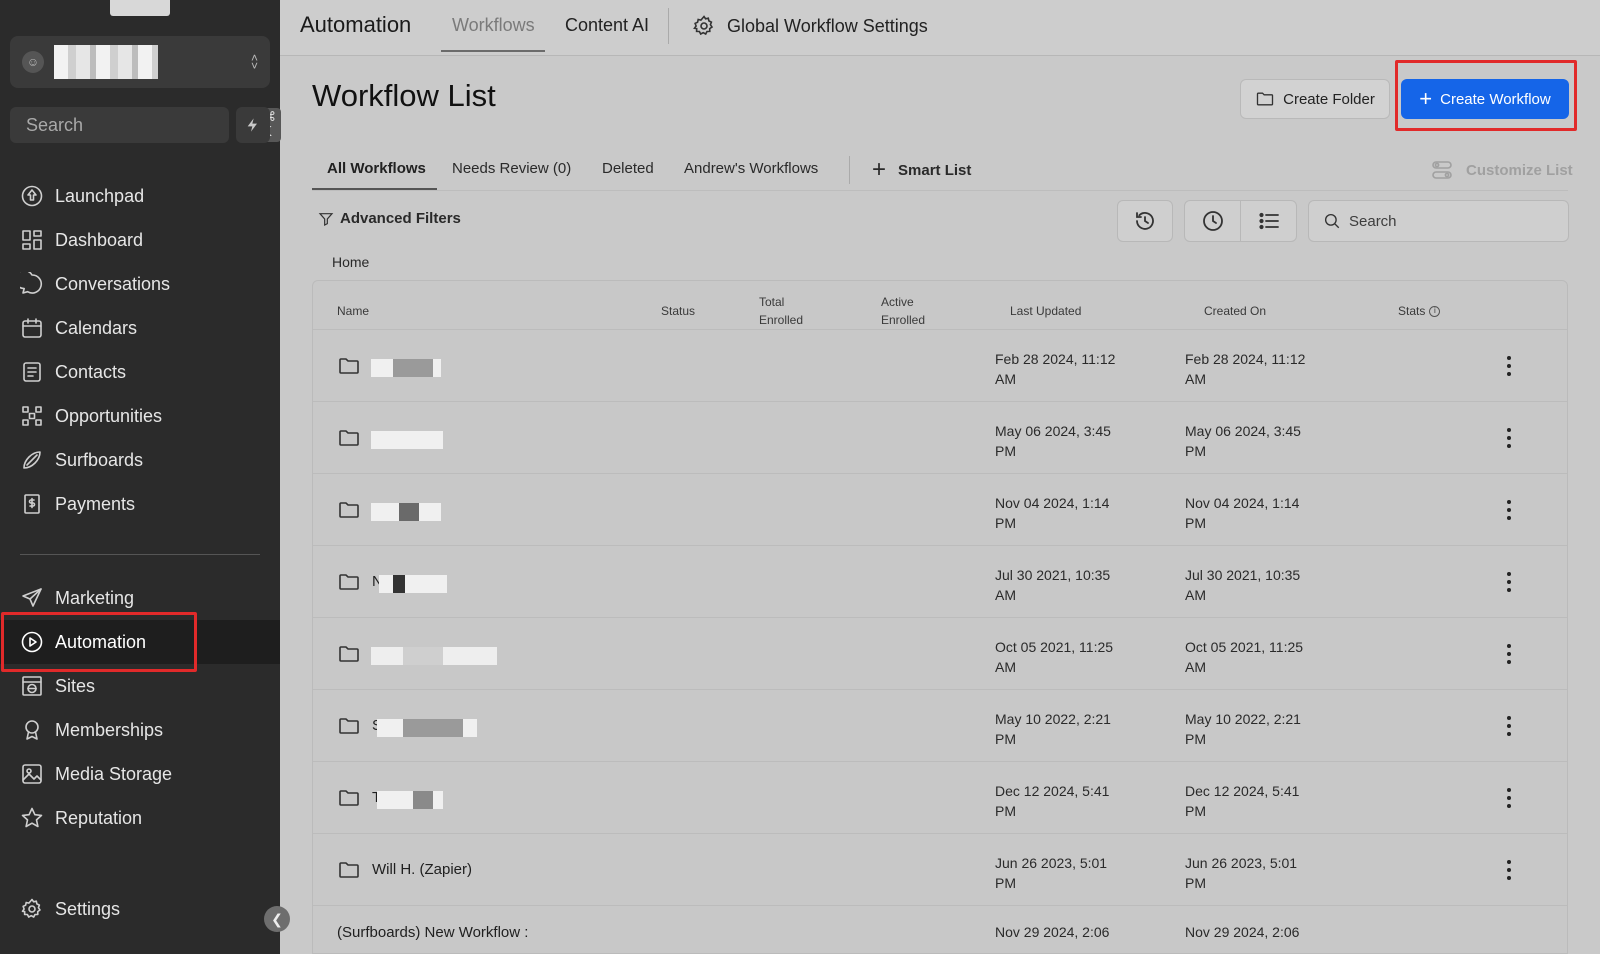 The width and height of the screenshot is (1600, 954). Describe the element at coordinates (140, 62) in the screenshot. I see `account-switcher: ☺ ˄ ˅` at that location.